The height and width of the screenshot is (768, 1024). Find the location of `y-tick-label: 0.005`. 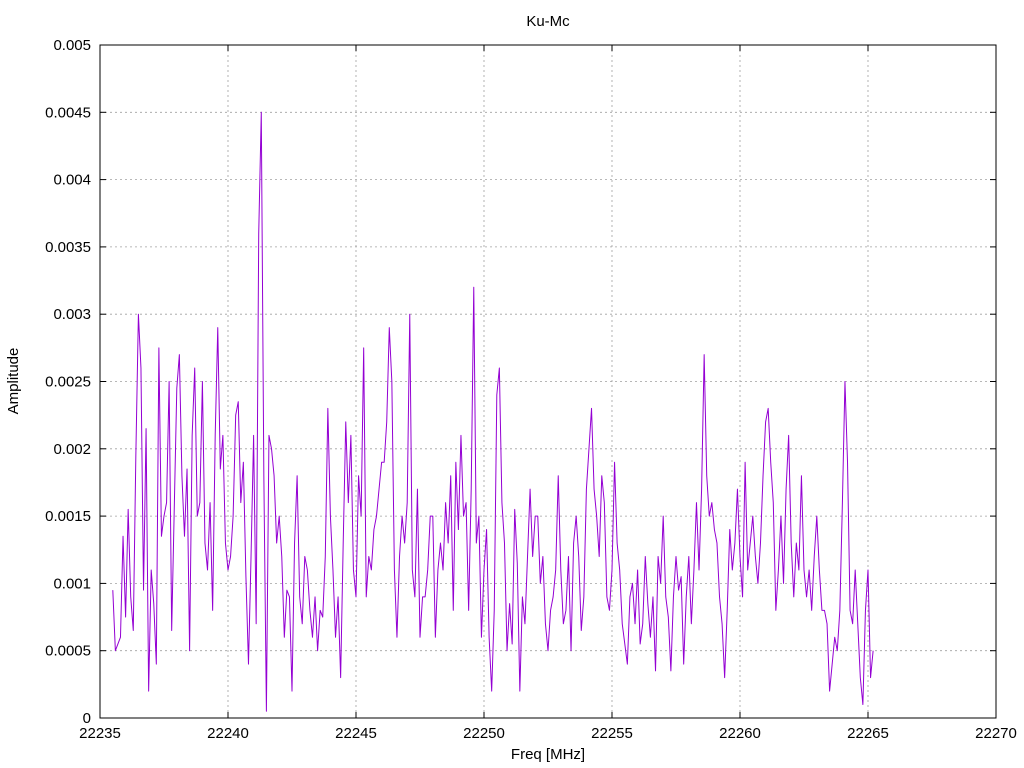

y-tick-label: 0.005 is located at coordinates (72, 45).